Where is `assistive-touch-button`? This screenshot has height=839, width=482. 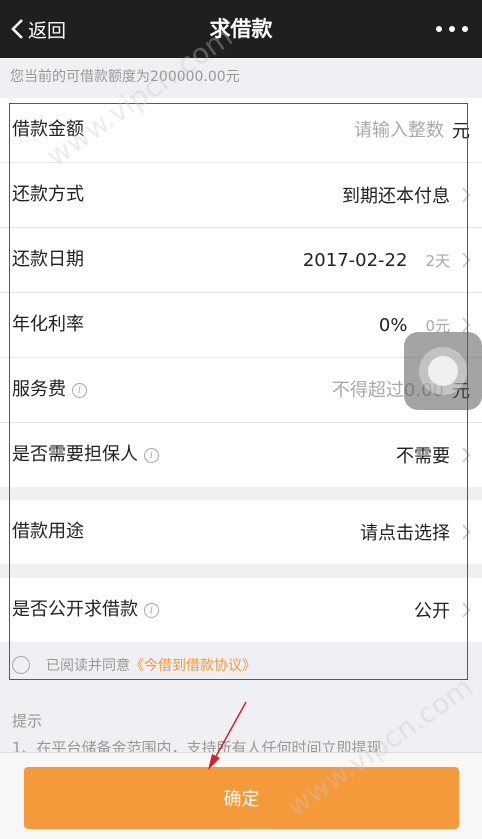
assistive-touch-button is located at coordinates (443, 371).